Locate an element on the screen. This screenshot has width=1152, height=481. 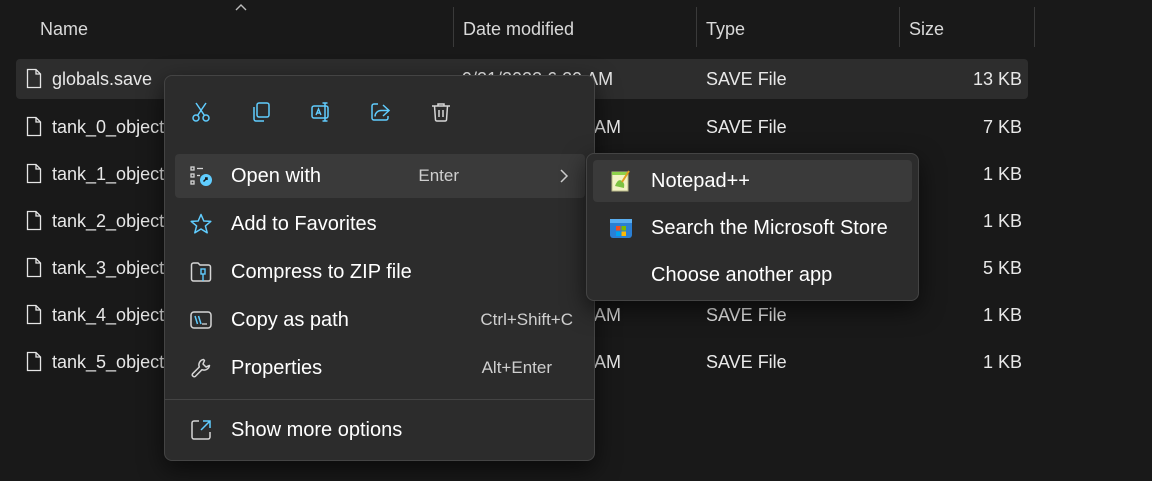
share-button is located at coordinates (381, 112).